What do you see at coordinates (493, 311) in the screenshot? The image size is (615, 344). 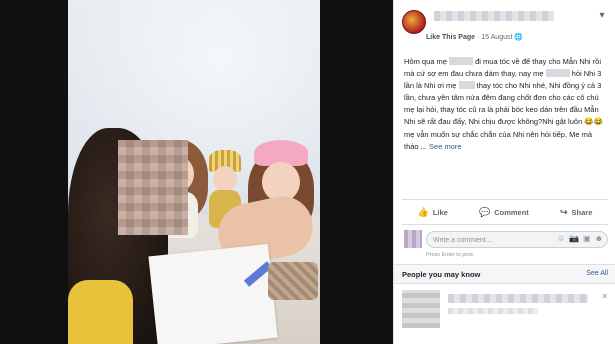 I see `suggested-person-info-redacted` at bounding box center [493, 311].